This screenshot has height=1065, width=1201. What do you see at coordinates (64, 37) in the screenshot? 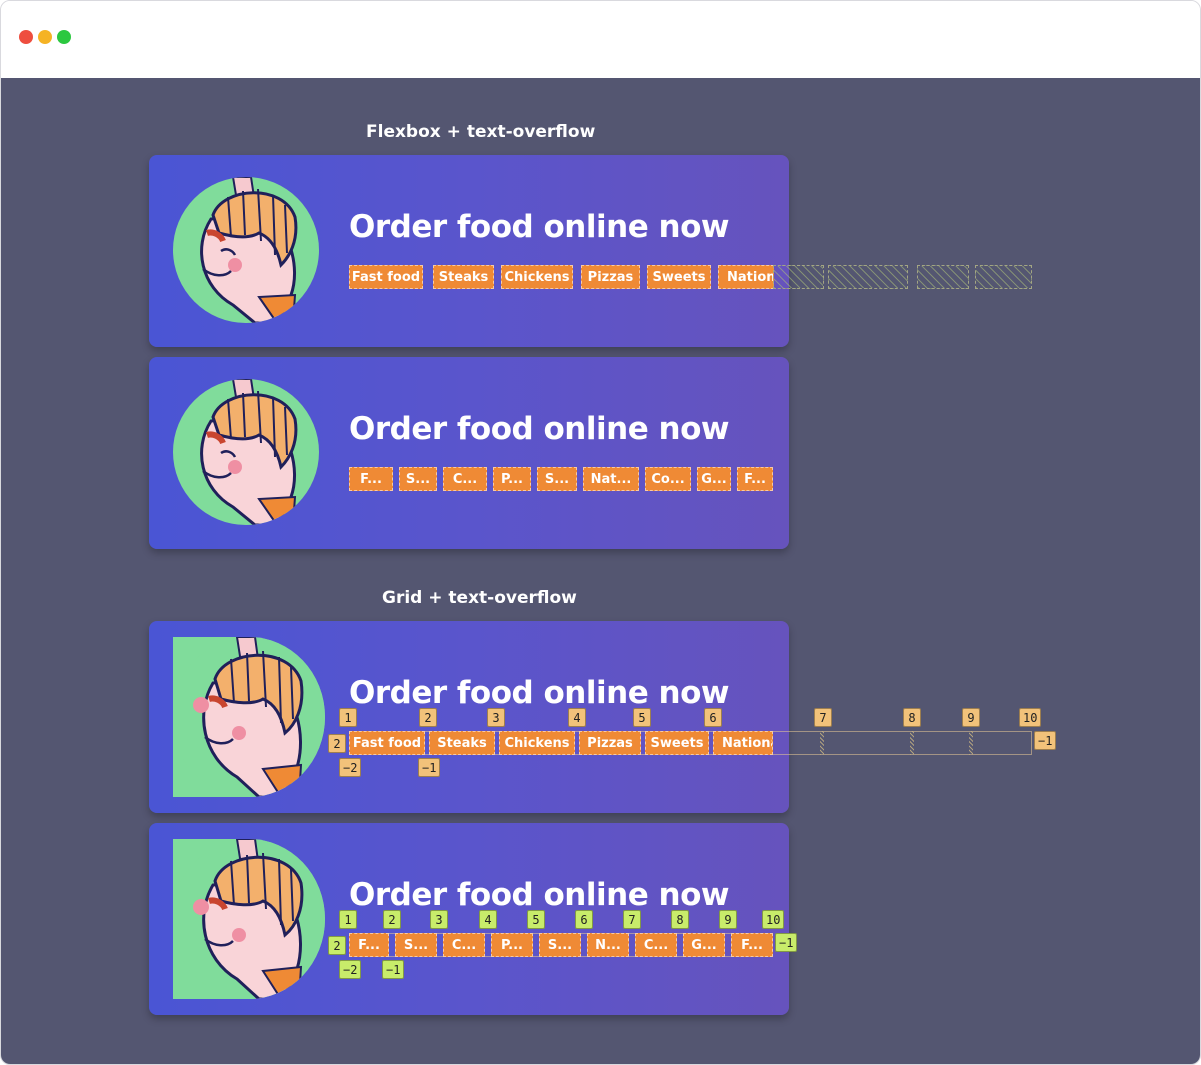
I see `maximize-window-button` at bounding box center [64, 37].